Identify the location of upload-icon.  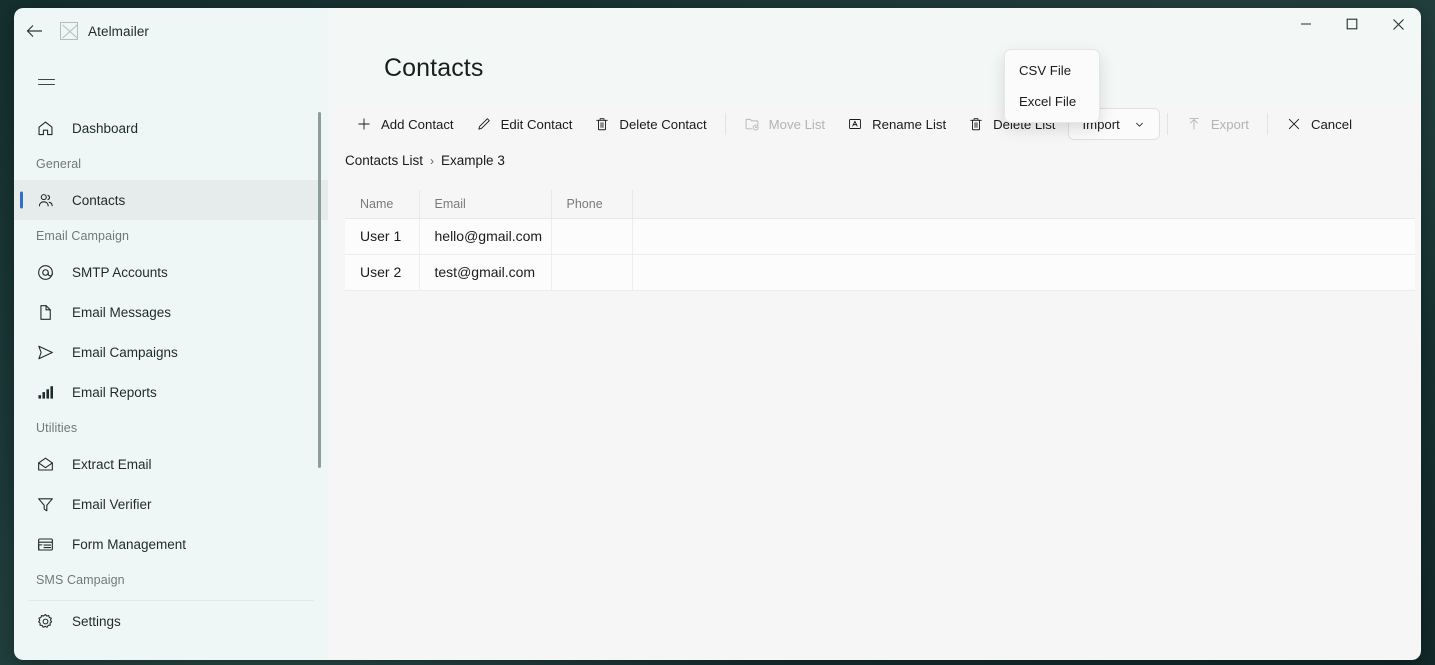
(1194, 124).